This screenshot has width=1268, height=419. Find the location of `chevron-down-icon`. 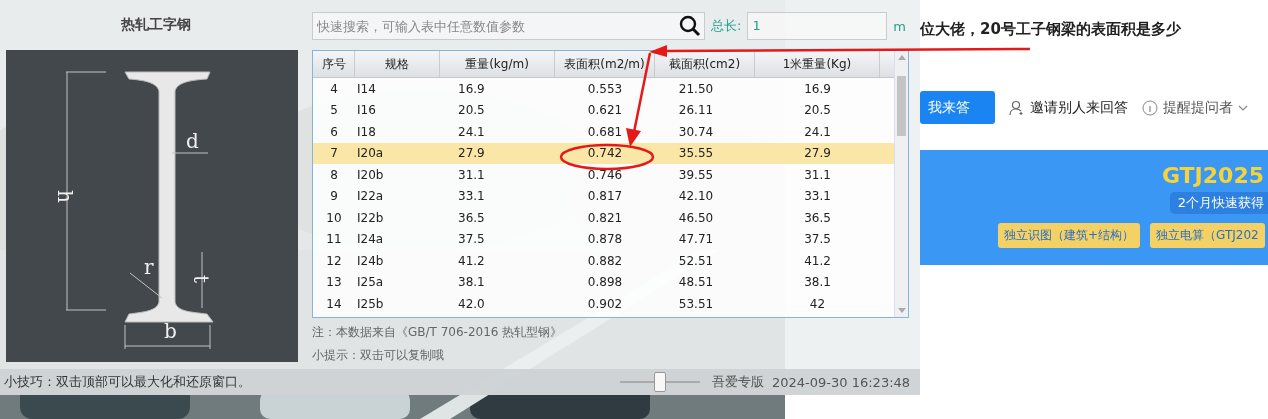

chevron-down-icon is located at coordinates (1243, 107).